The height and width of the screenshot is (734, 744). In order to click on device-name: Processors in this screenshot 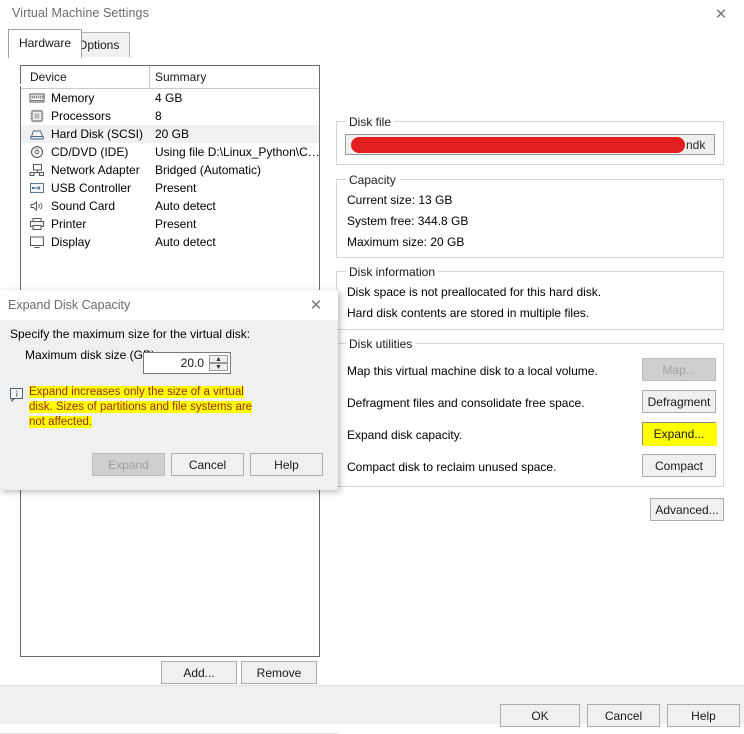, I will do `click(81, 116)`.